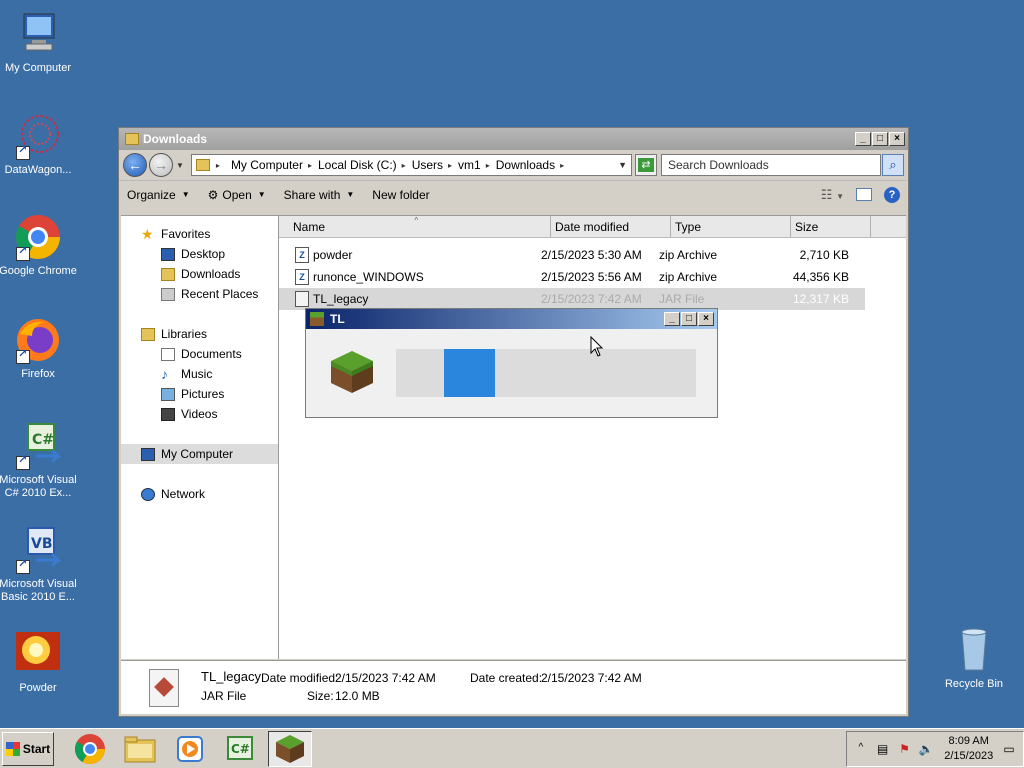 This screenshot has width=1024, height=768. Describe the element at coordinates (861, 749) in the screenshot. I see `show-hidden-icons-button: ^` at that location.